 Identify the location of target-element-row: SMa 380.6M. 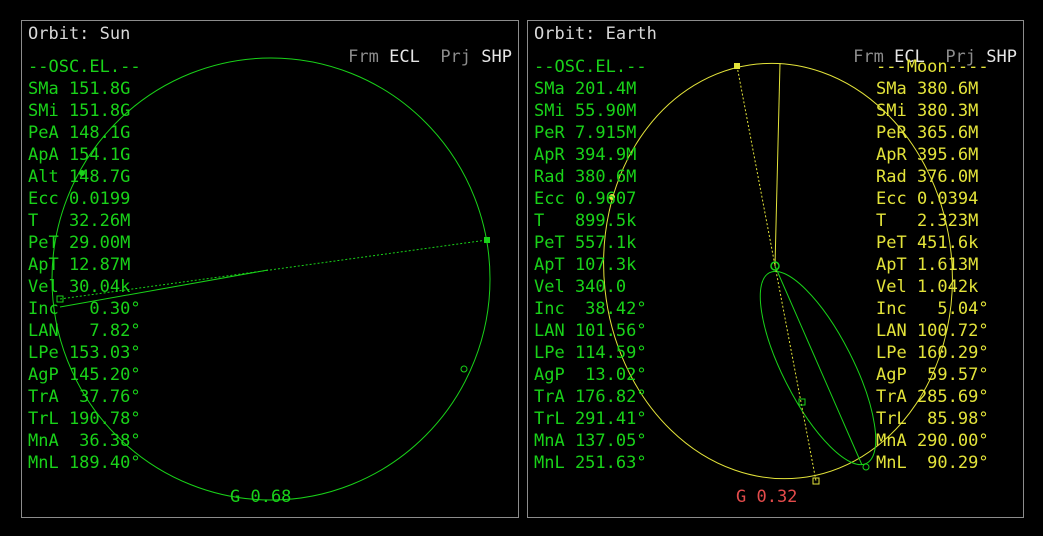
(927, 89).